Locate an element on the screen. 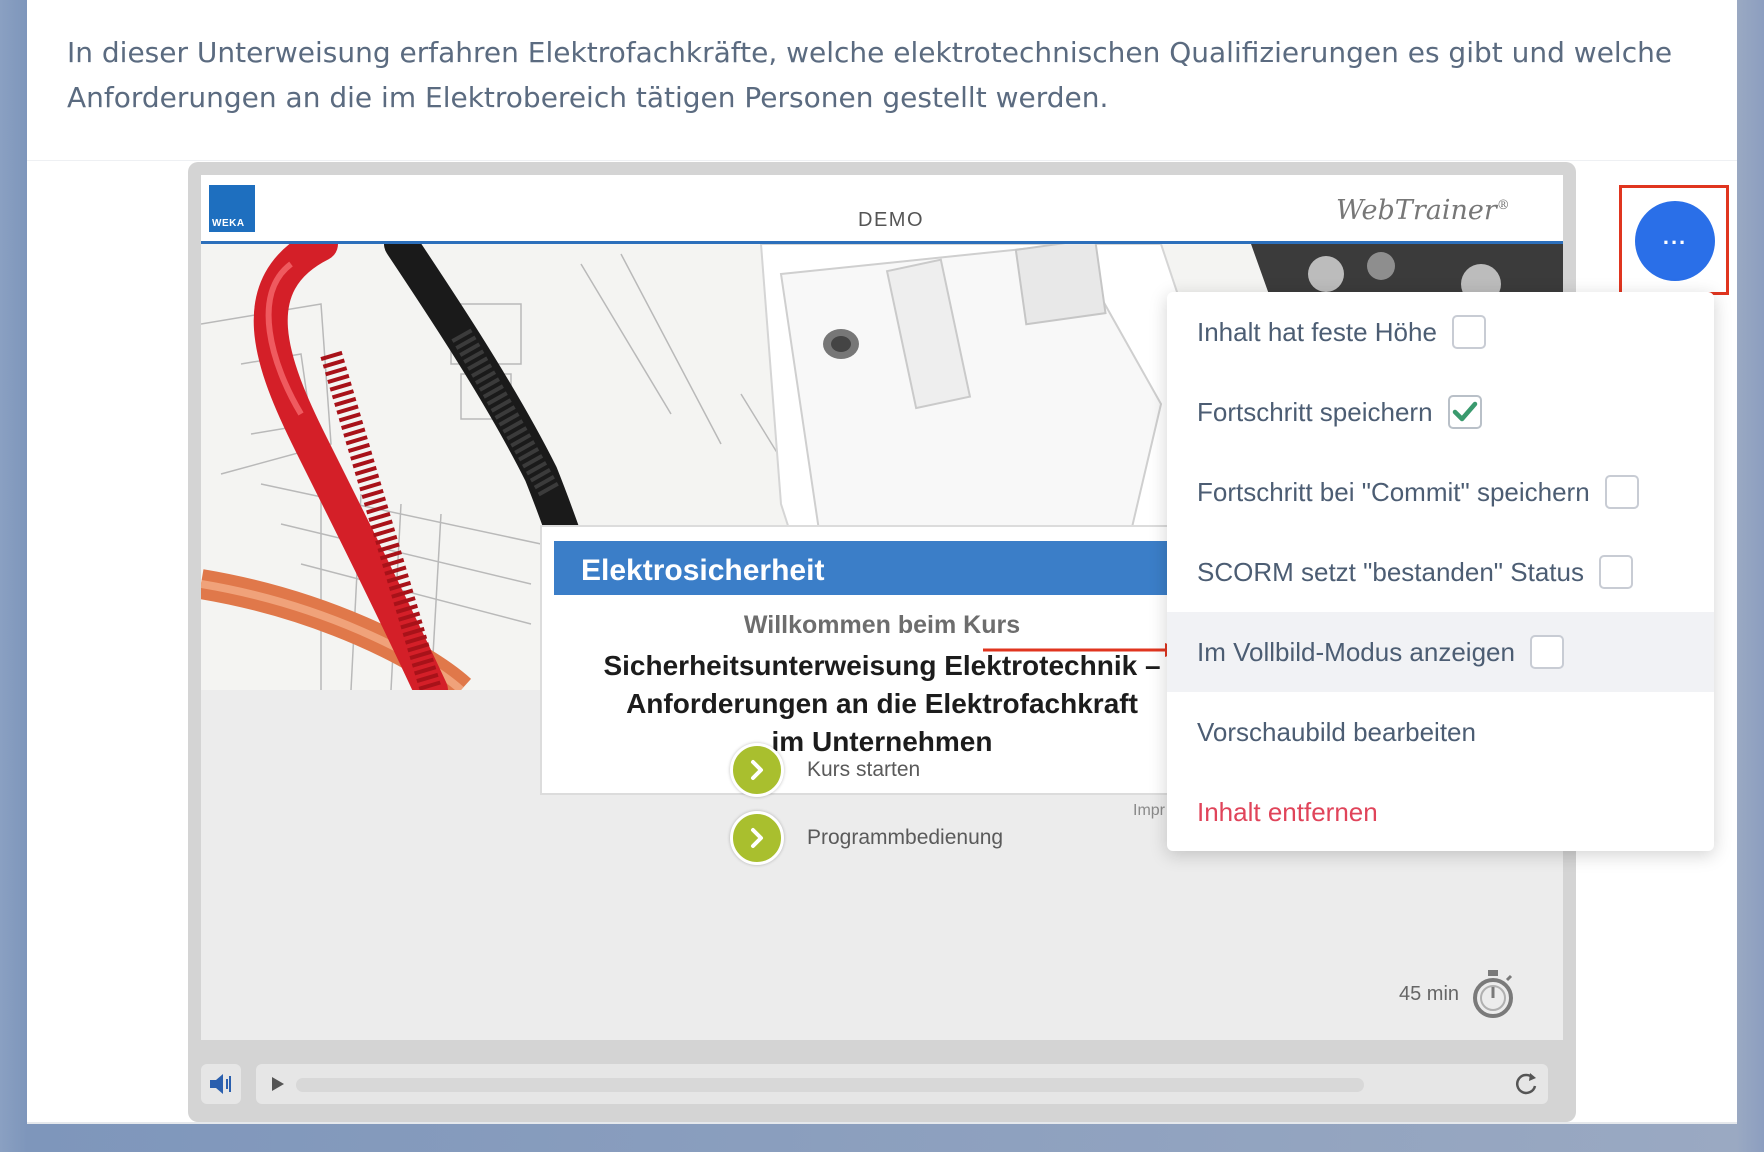  divider is located at coordinates (882, 160).